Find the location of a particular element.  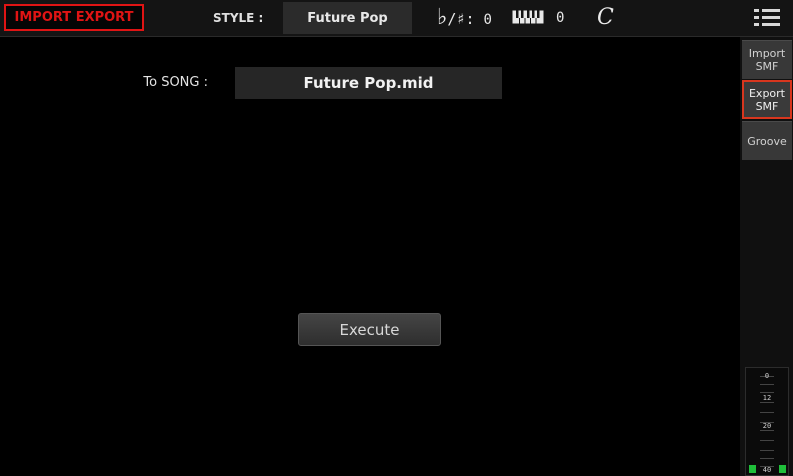

tab-export-smf-label: Export SMF is located at coordinates (766, 99).